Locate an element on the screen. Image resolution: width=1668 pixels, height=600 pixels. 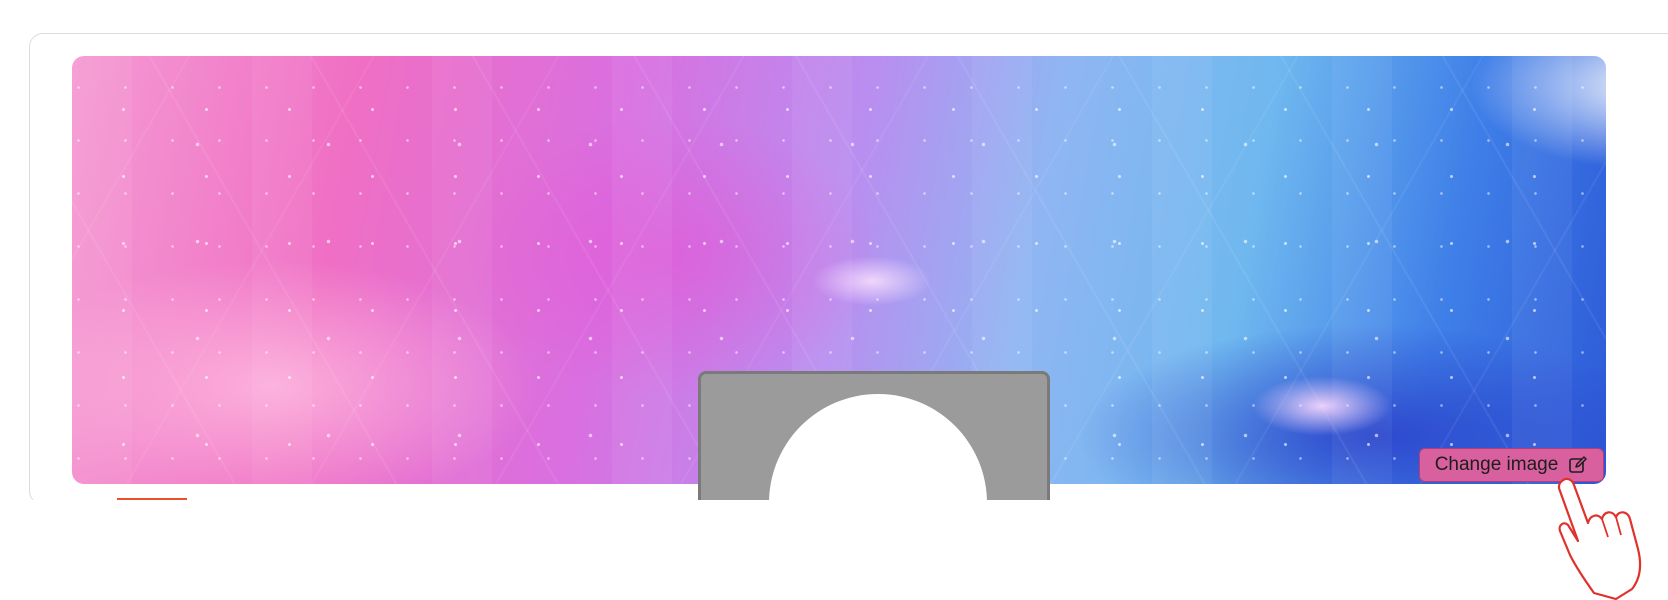
pointing-hand-cursor-icon is located at coordinates (1599, 538).